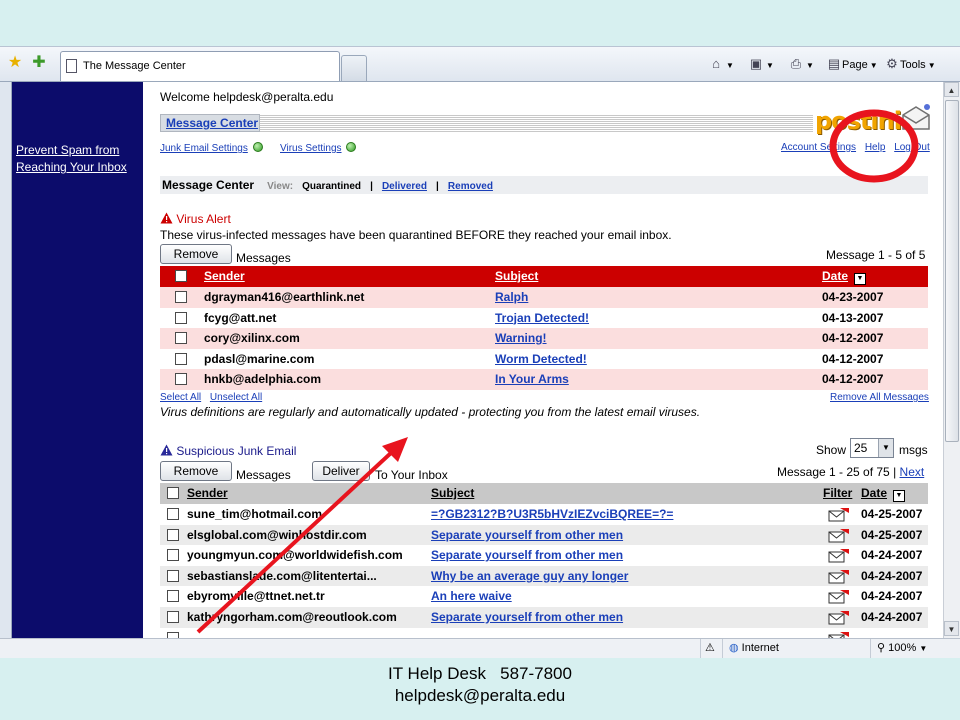  I want to click on virus-message-count: Message 1 - 5 of 5, so click(876, 255).